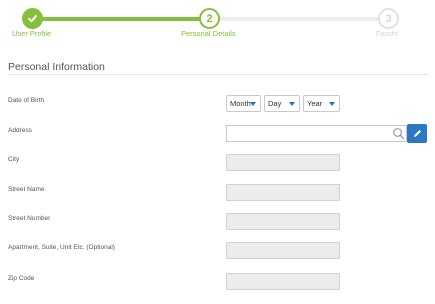 This screenshot has width=435, height=304. What do you see at coordinates (275, 103) in the screenshot?
I see `day-select-value: Day` at bounding box center [275, 103].